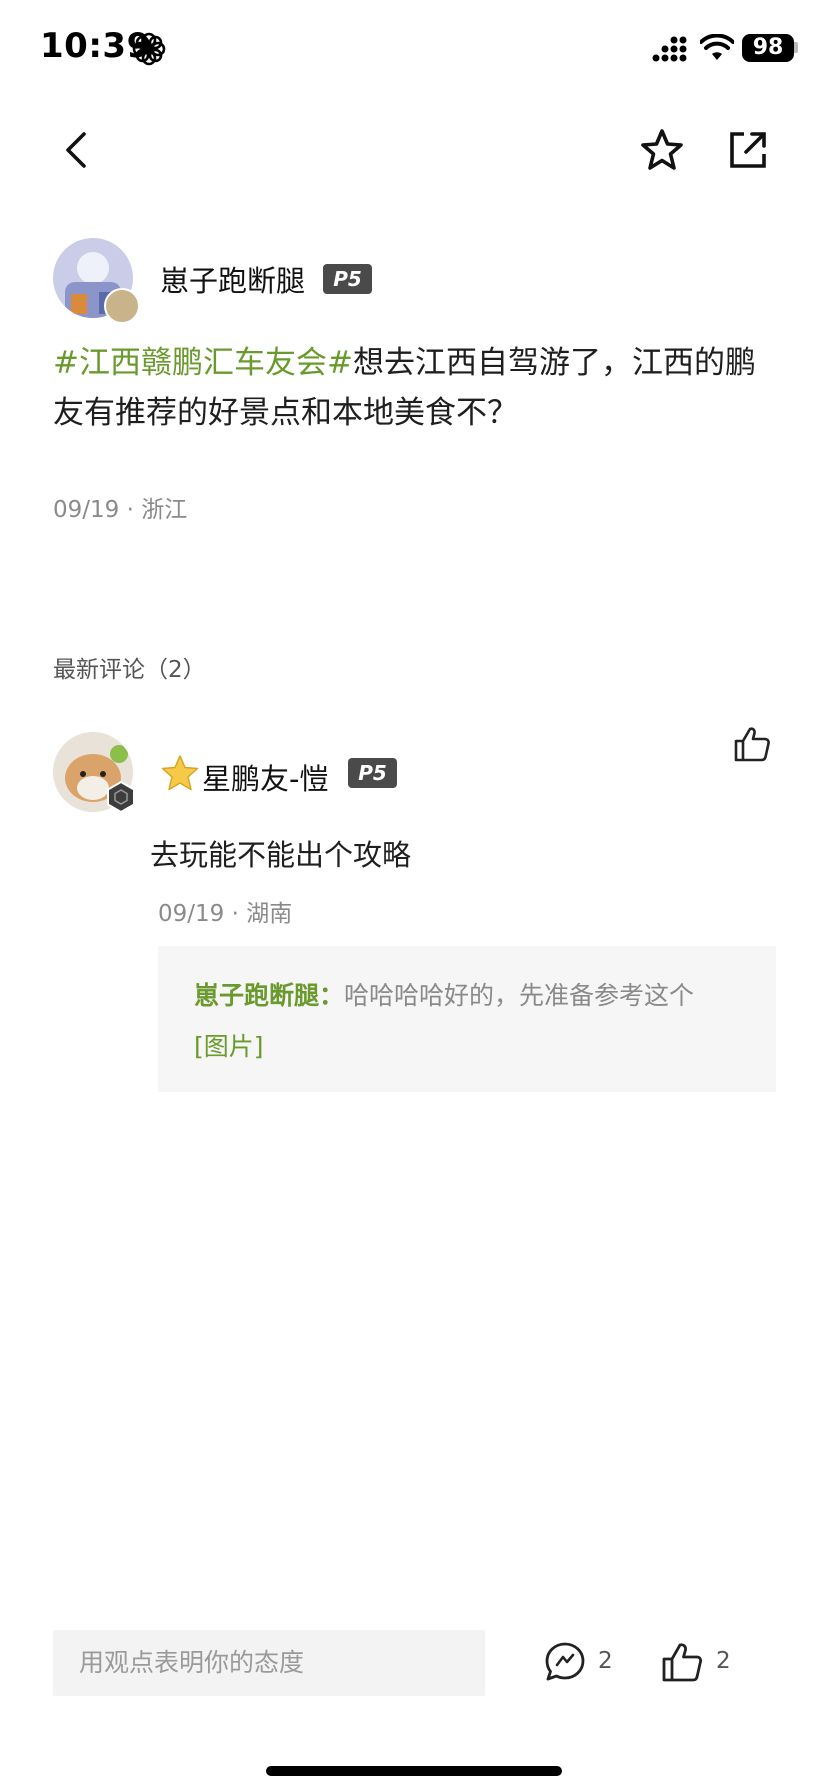 Image resolution: width=828 pixels, height=1792 pixels. What do you see at coordinates (164, 510) in the screenshot?
I see `post-location: 浙江` at bounding box center [164, 510].